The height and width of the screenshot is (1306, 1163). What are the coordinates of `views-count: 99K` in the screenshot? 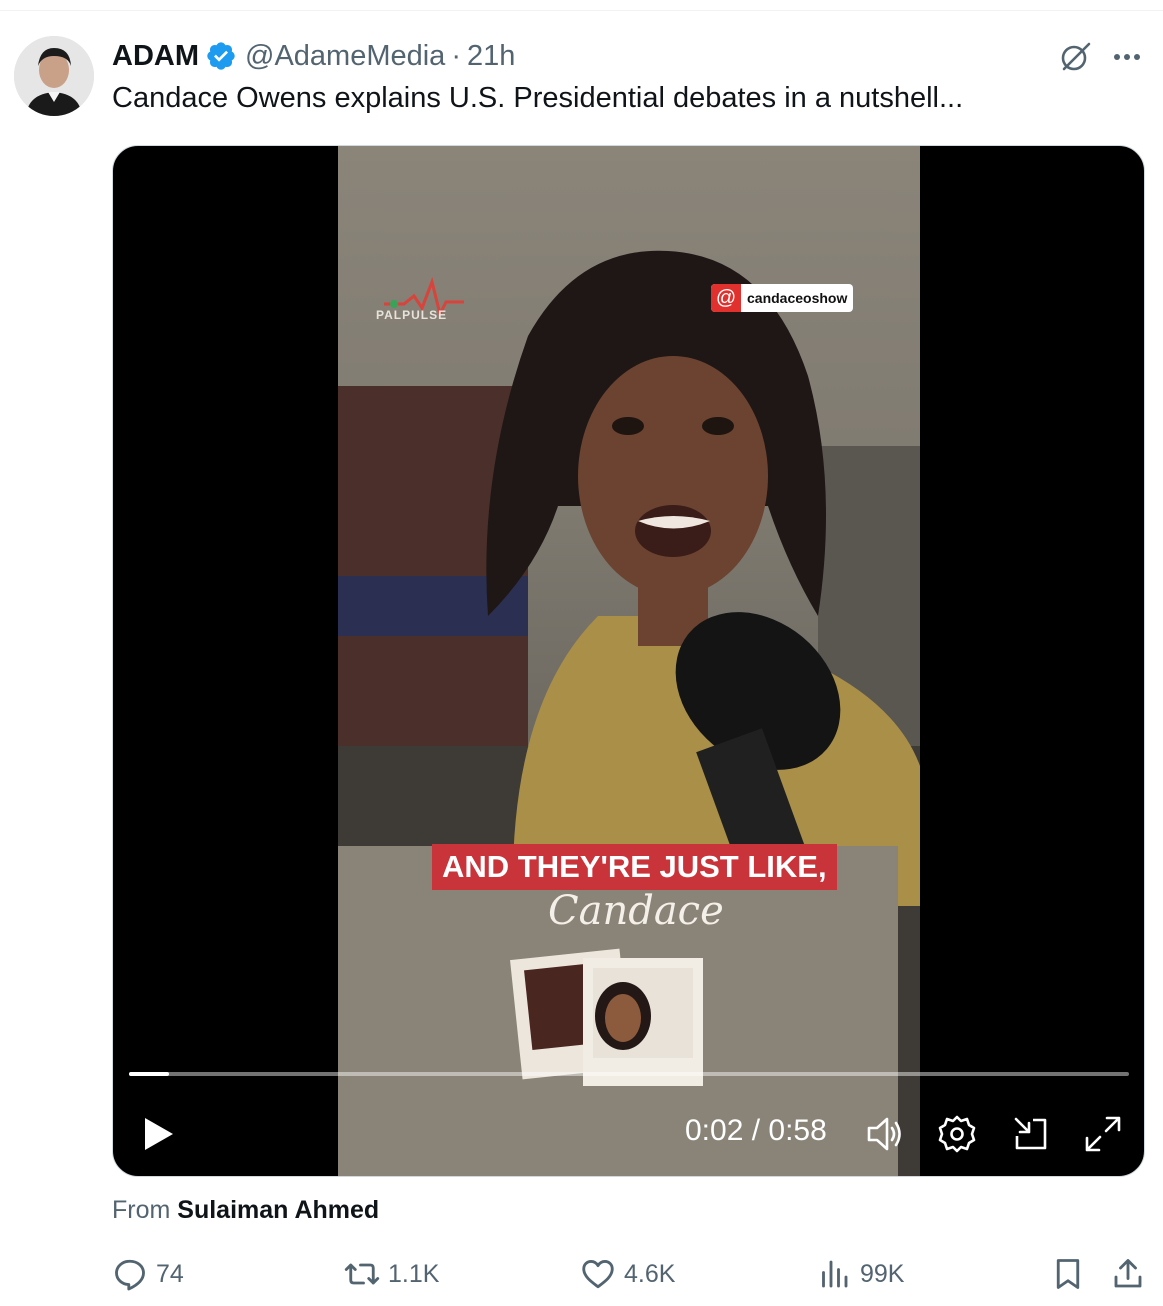 It's located at (882, 1273).